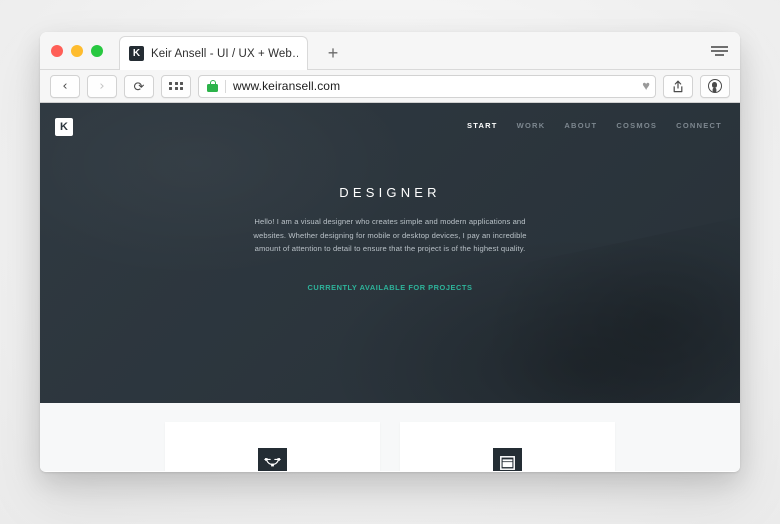 This screenshot has width=780, height=524. I want to click on bezier-curve-icon, so click(272, 459).